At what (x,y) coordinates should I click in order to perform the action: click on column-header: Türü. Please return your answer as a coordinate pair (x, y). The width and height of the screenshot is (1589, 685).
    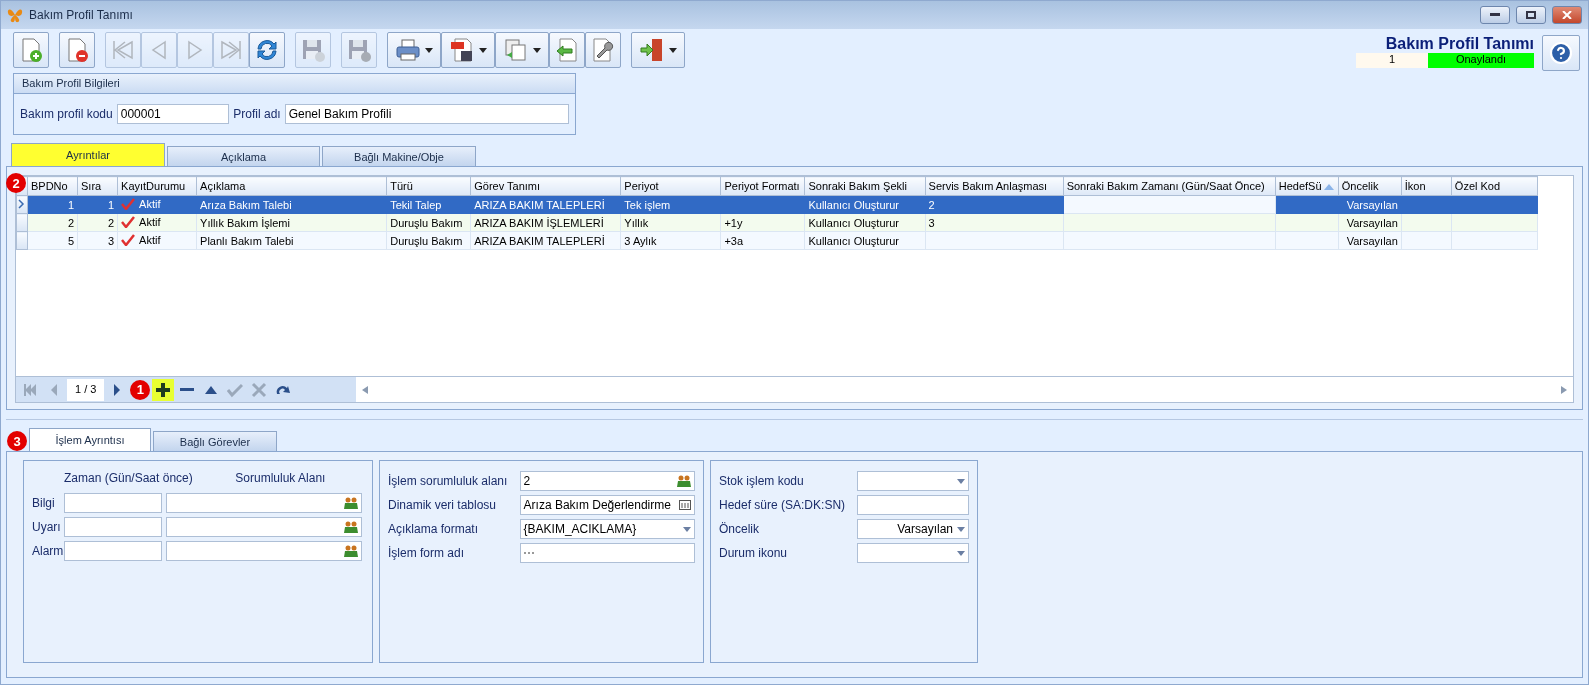
    Looking at the image, I should click on (428, 186).